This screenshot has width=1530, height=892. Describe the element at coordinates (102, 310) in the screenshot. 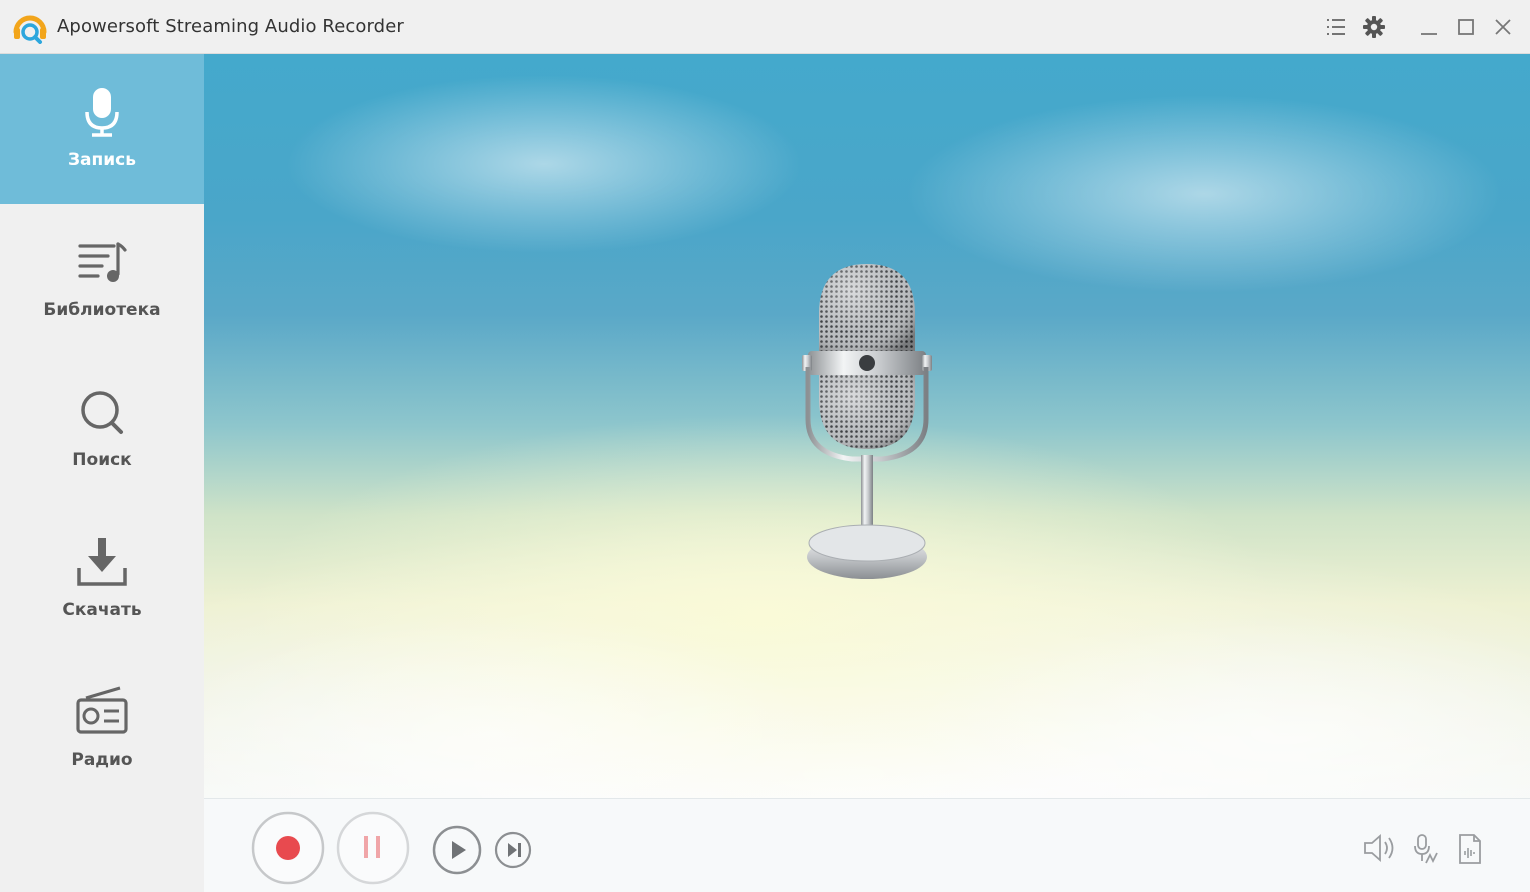

I see `sidebar-item-label: Библиотека` at that location.